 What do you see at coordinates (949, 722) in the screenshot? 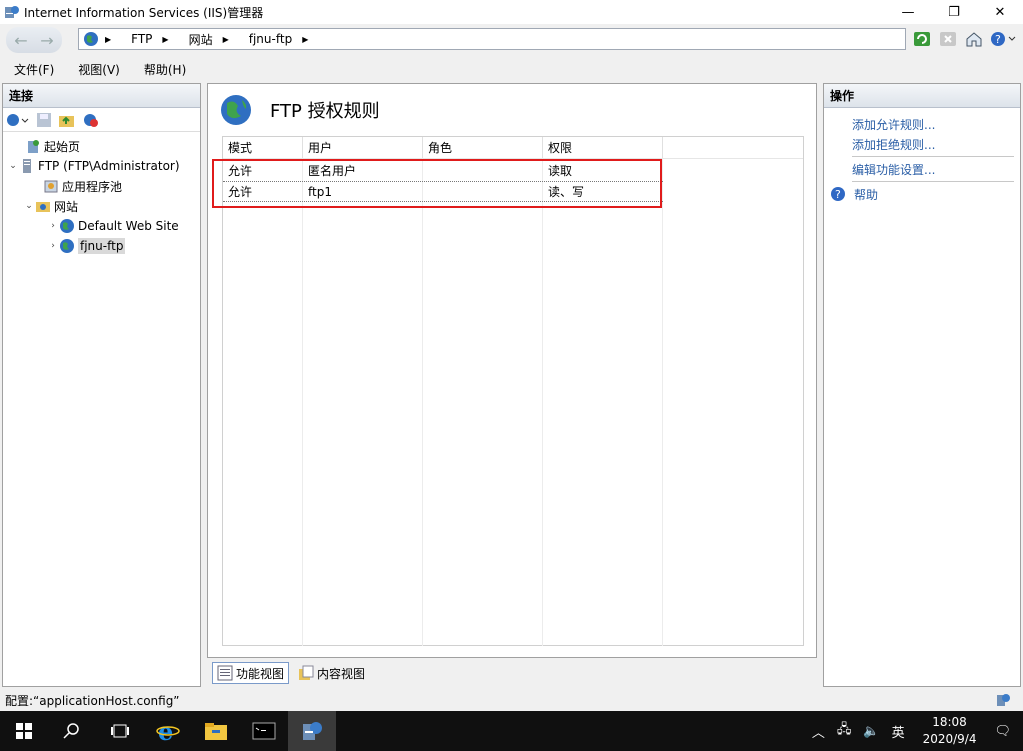
I see `clock-time: 18:08` at bounding box center [949, 722].